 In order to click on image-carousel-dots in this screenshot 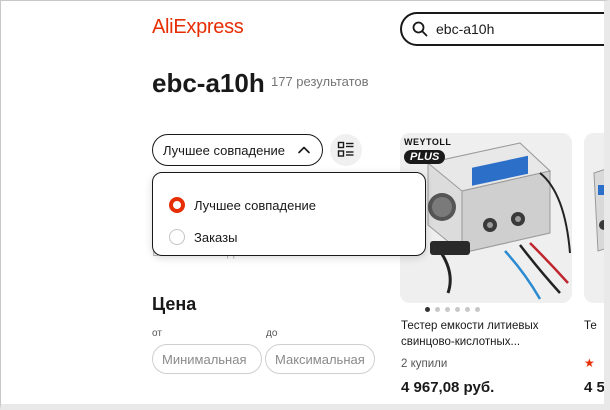, I will do `click(452, 309)`.